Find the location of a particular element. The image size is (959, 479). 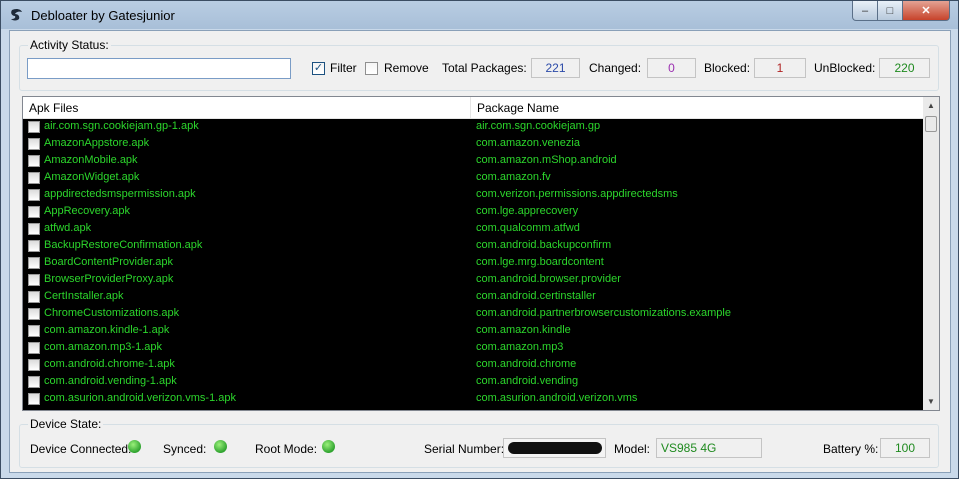

package-name: air.com.sgn.cookiejam.gp is located at coordinates (538, 126).